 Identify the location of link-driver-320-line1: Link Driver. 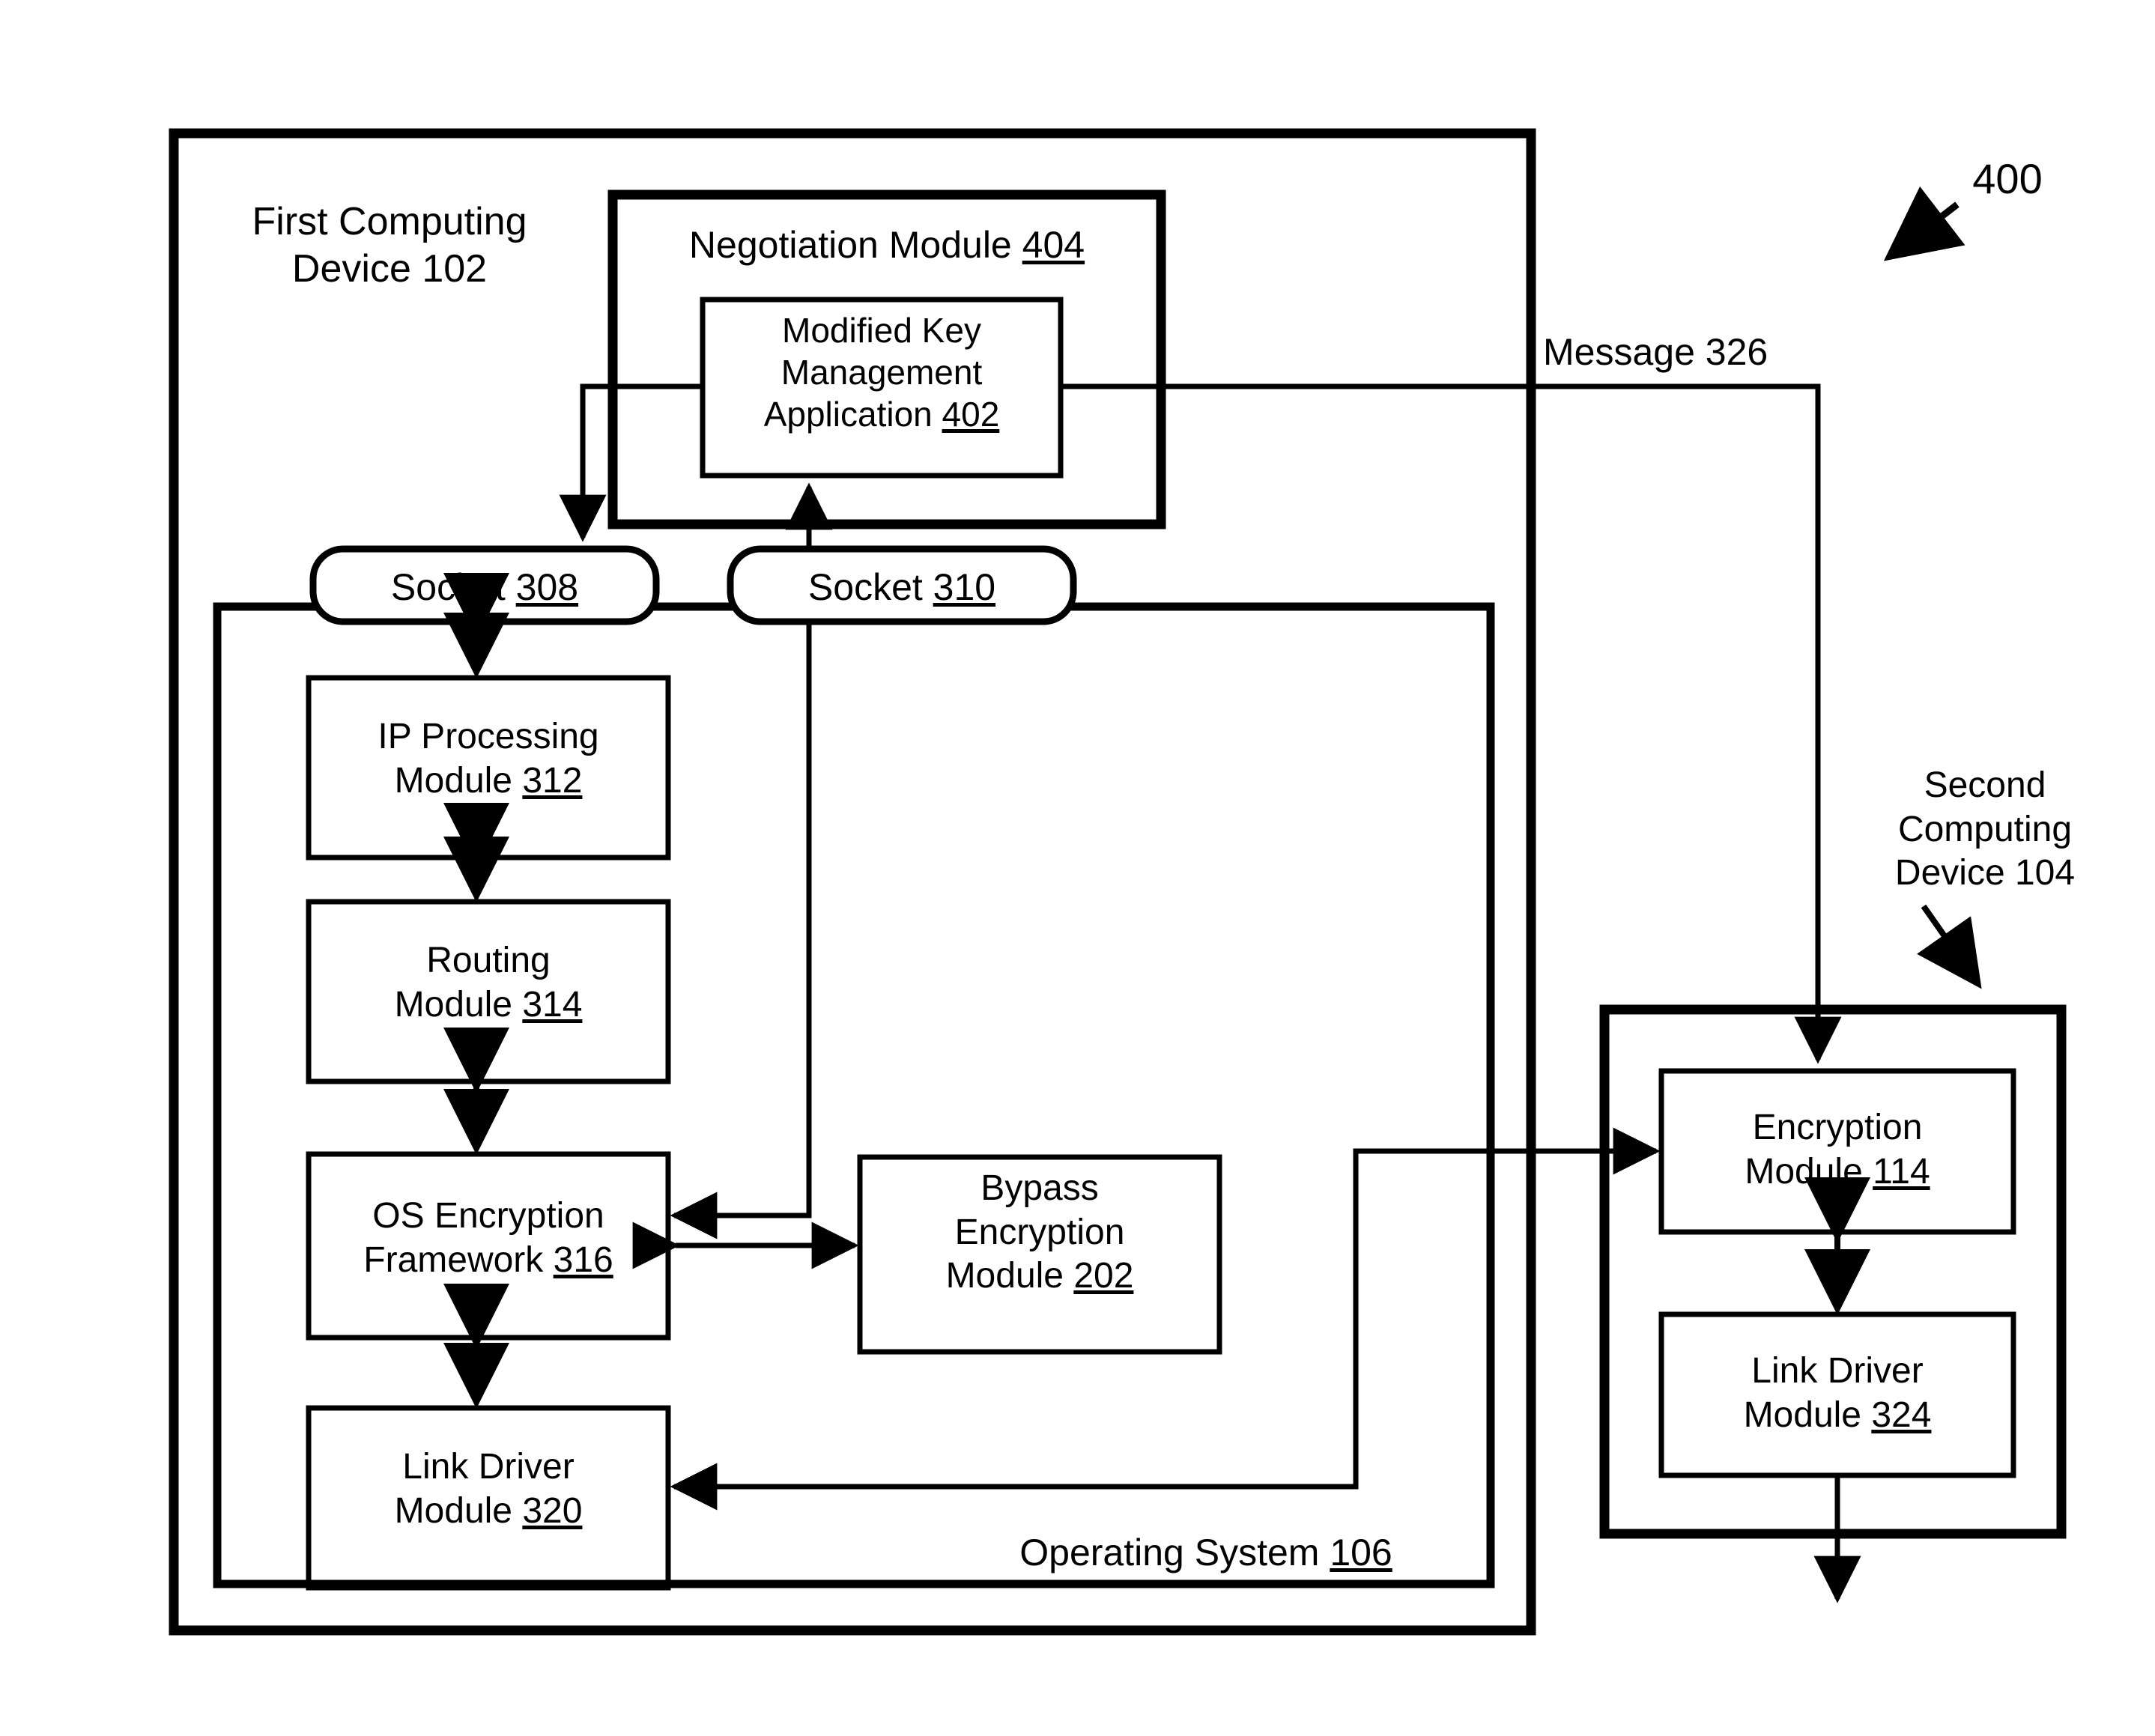
(488, 1467).